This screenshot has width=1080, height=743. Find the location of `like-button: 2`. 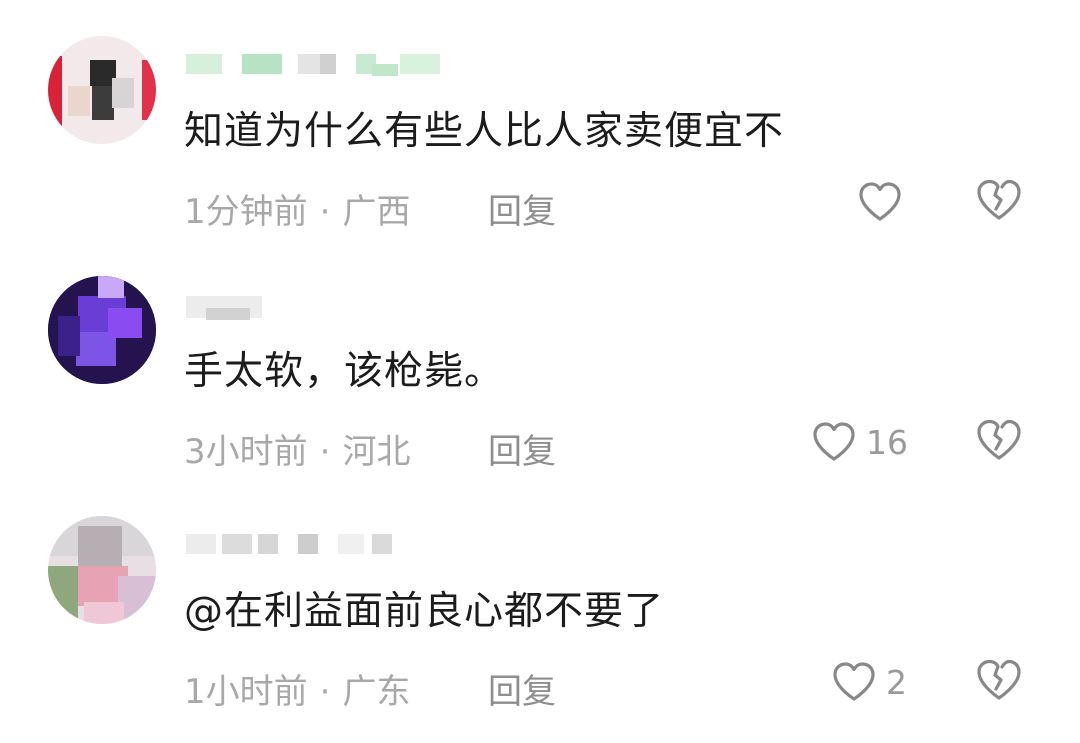

like-button: 2 is located at coordinates (868, 682).